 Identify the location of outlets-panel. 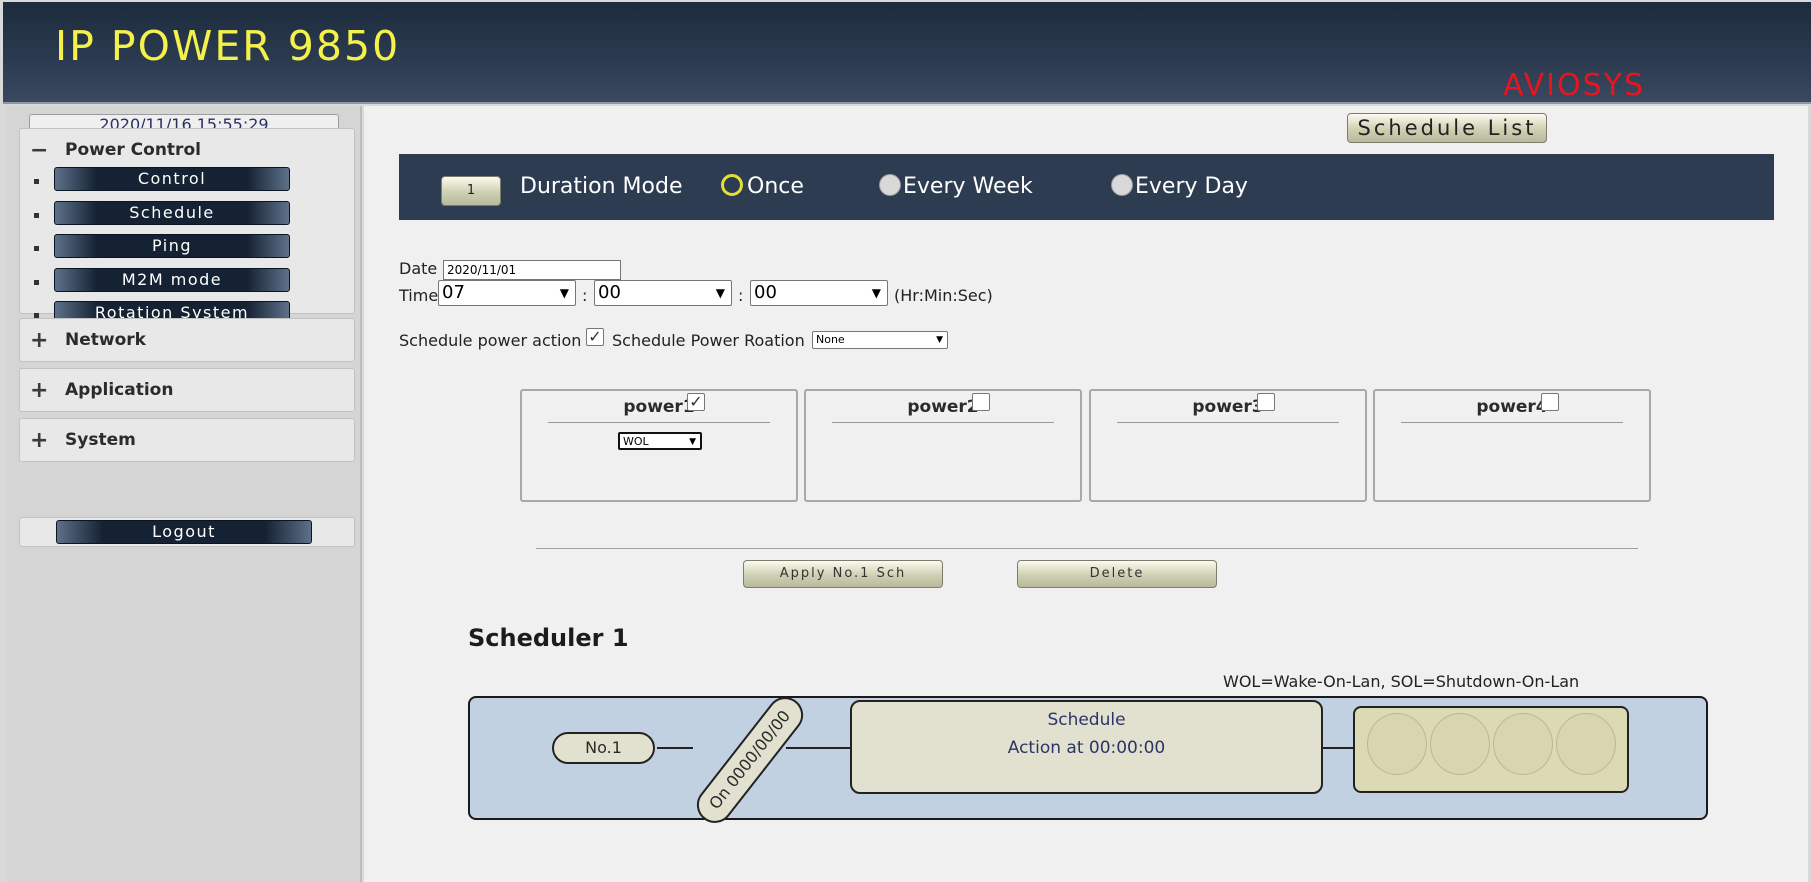
(1491, 749).